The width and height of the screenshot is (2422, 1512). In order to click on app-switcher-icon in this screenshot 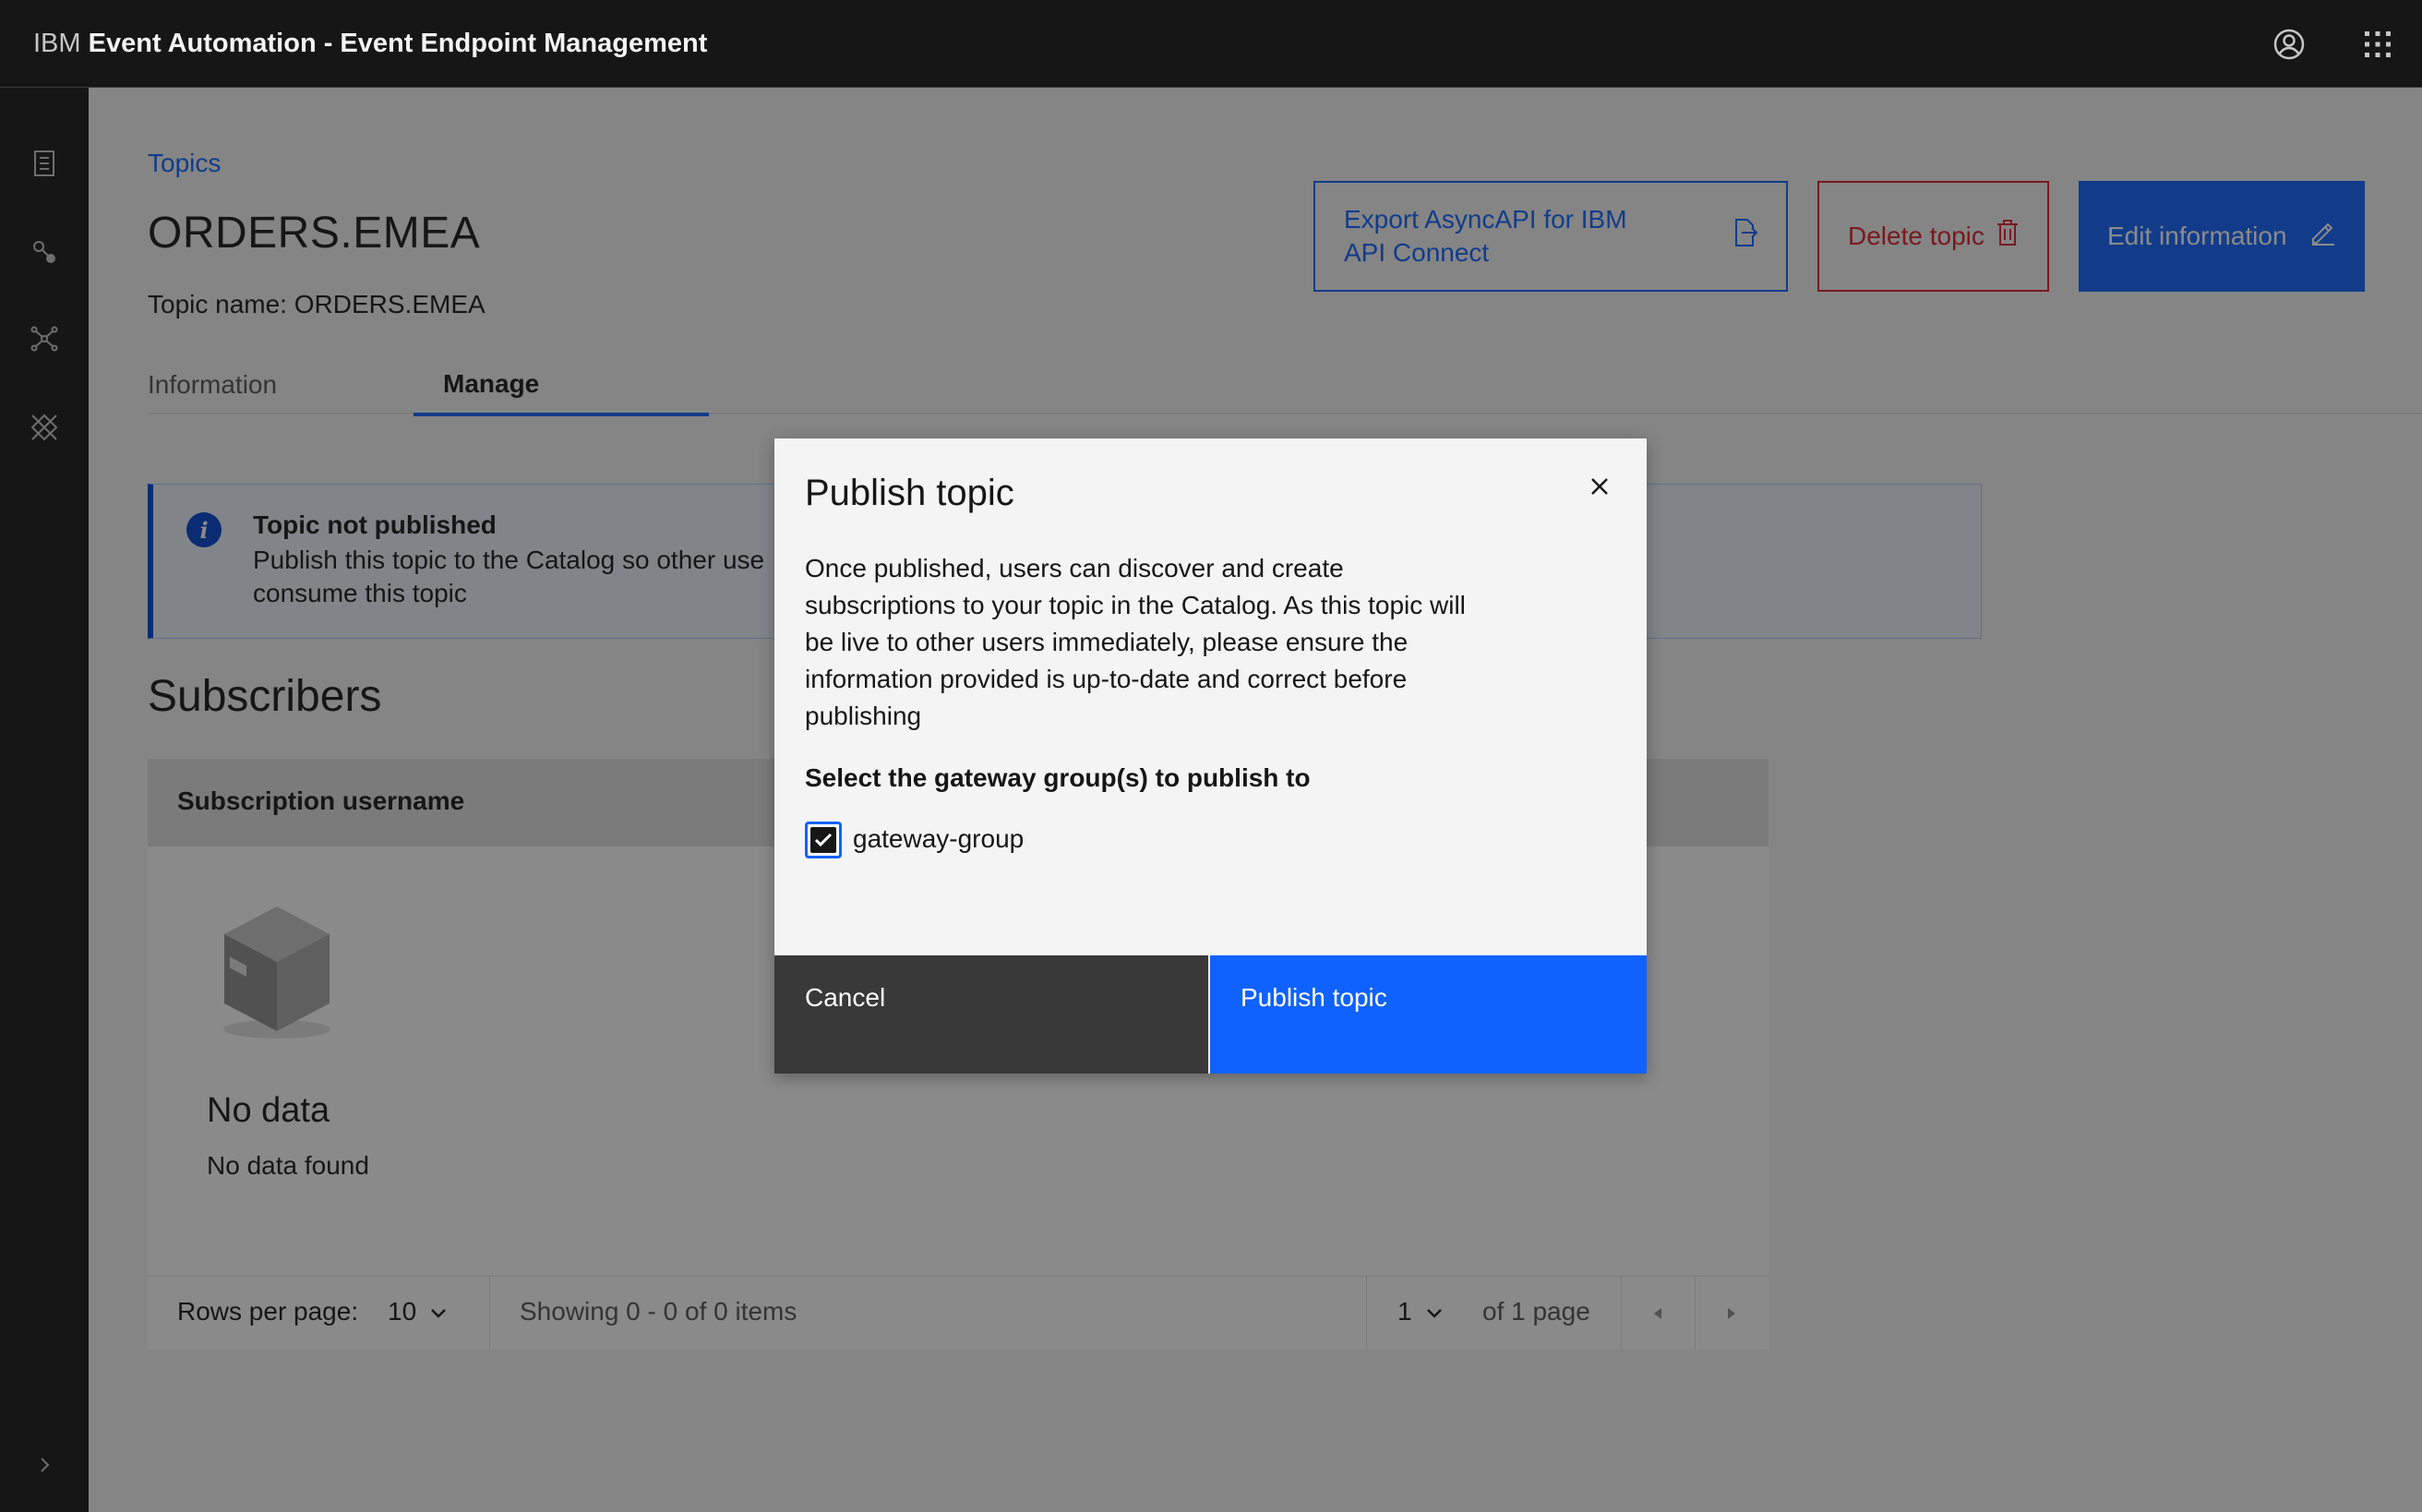, I will do `click(2377, 44)`.